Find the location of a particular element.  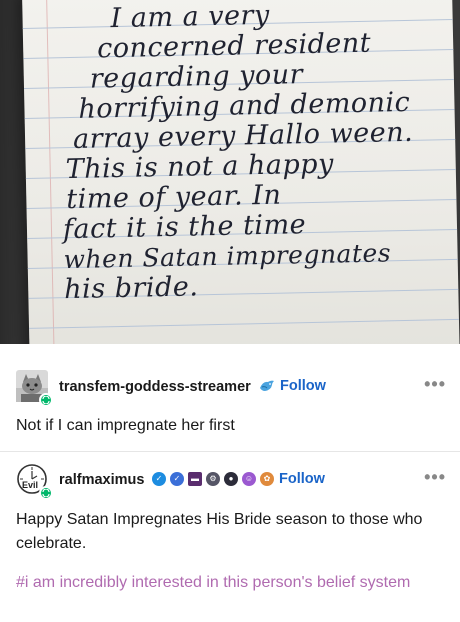

typewriter-badge-icon: ▬ is located at coordinates (195, 479).